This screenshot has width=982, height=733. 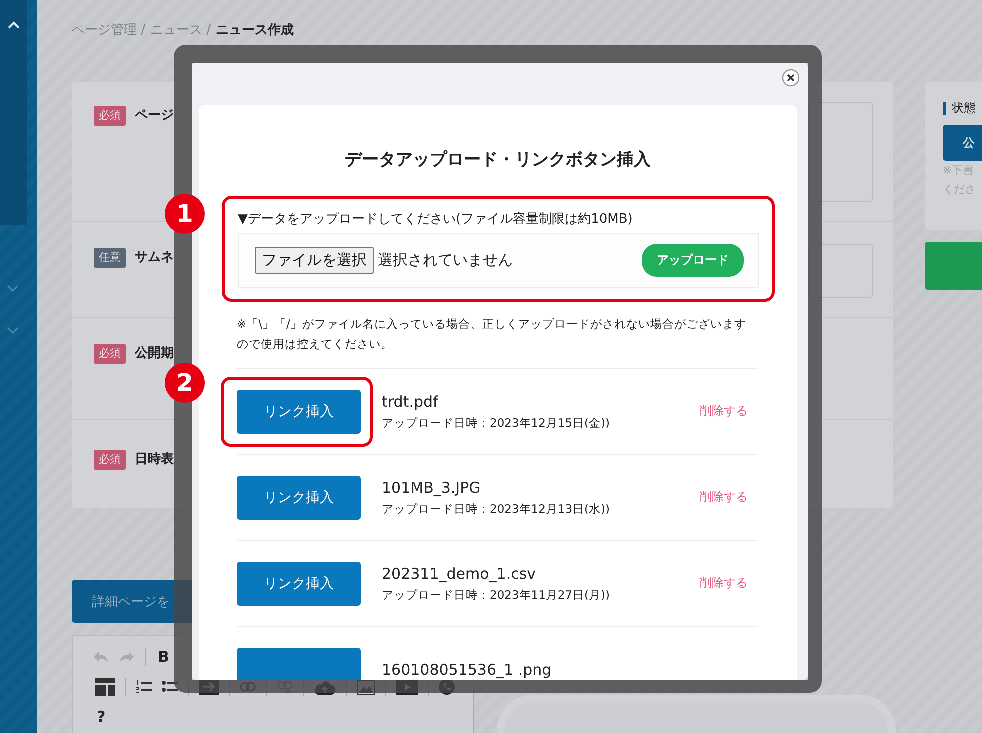 What do you see at coordinates (496, 423) in the screenshot?
I see `upload-date: アップロード日時：2023年12月15日(金))` at bounding box center [496, 423].